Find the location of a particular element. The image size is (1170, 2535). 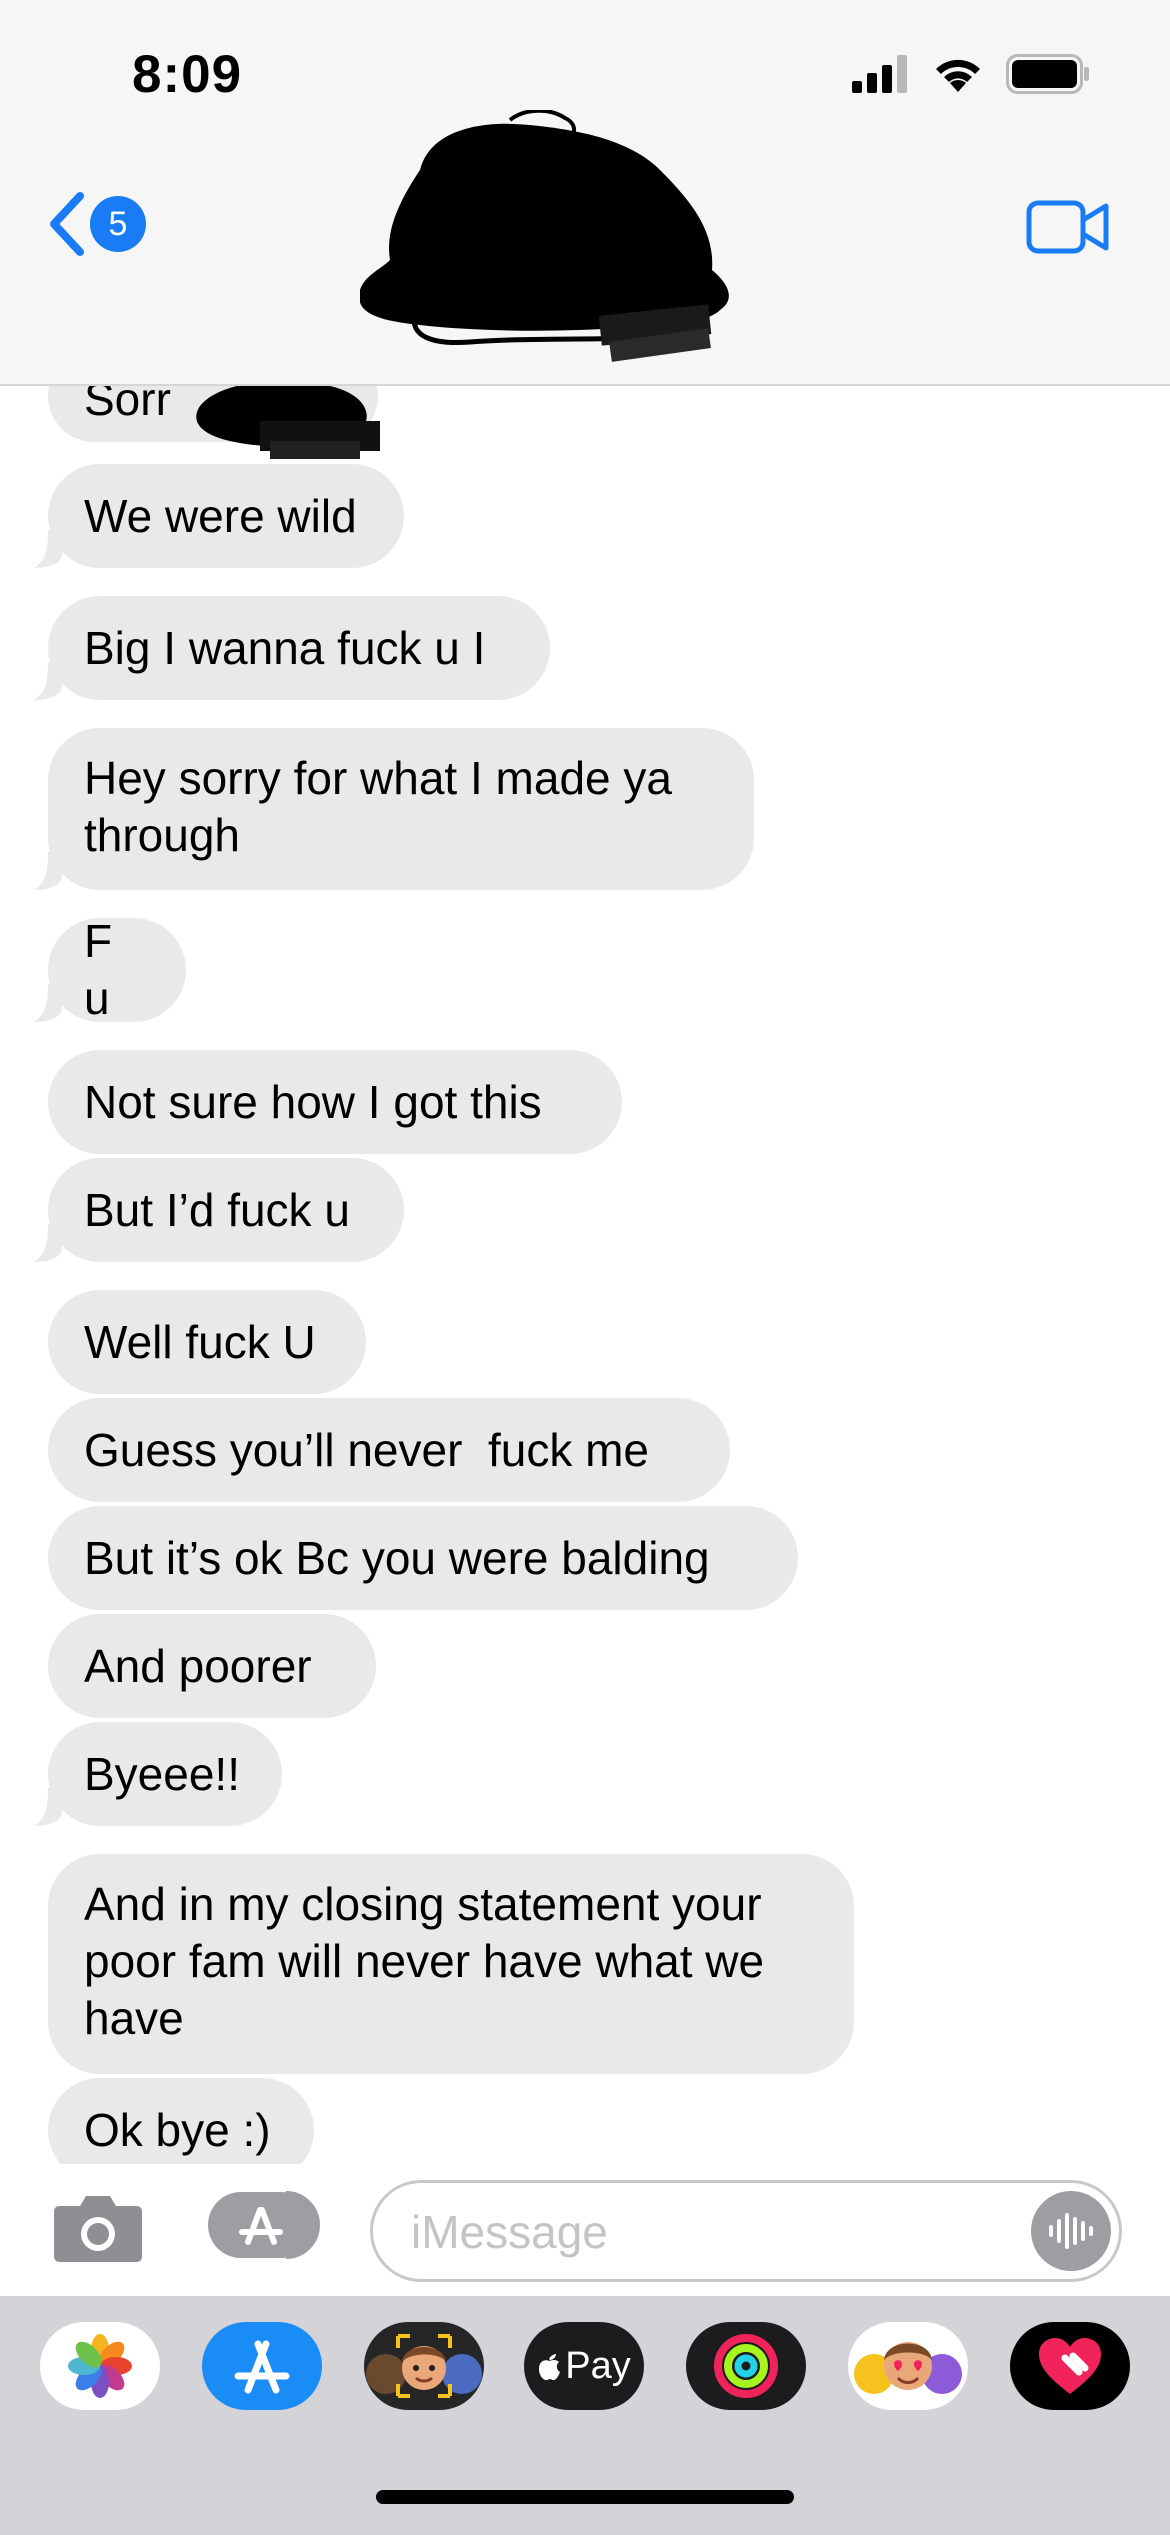

message-bubble: Guess you’ll never fuck me is located at coordinates (389, 1450).